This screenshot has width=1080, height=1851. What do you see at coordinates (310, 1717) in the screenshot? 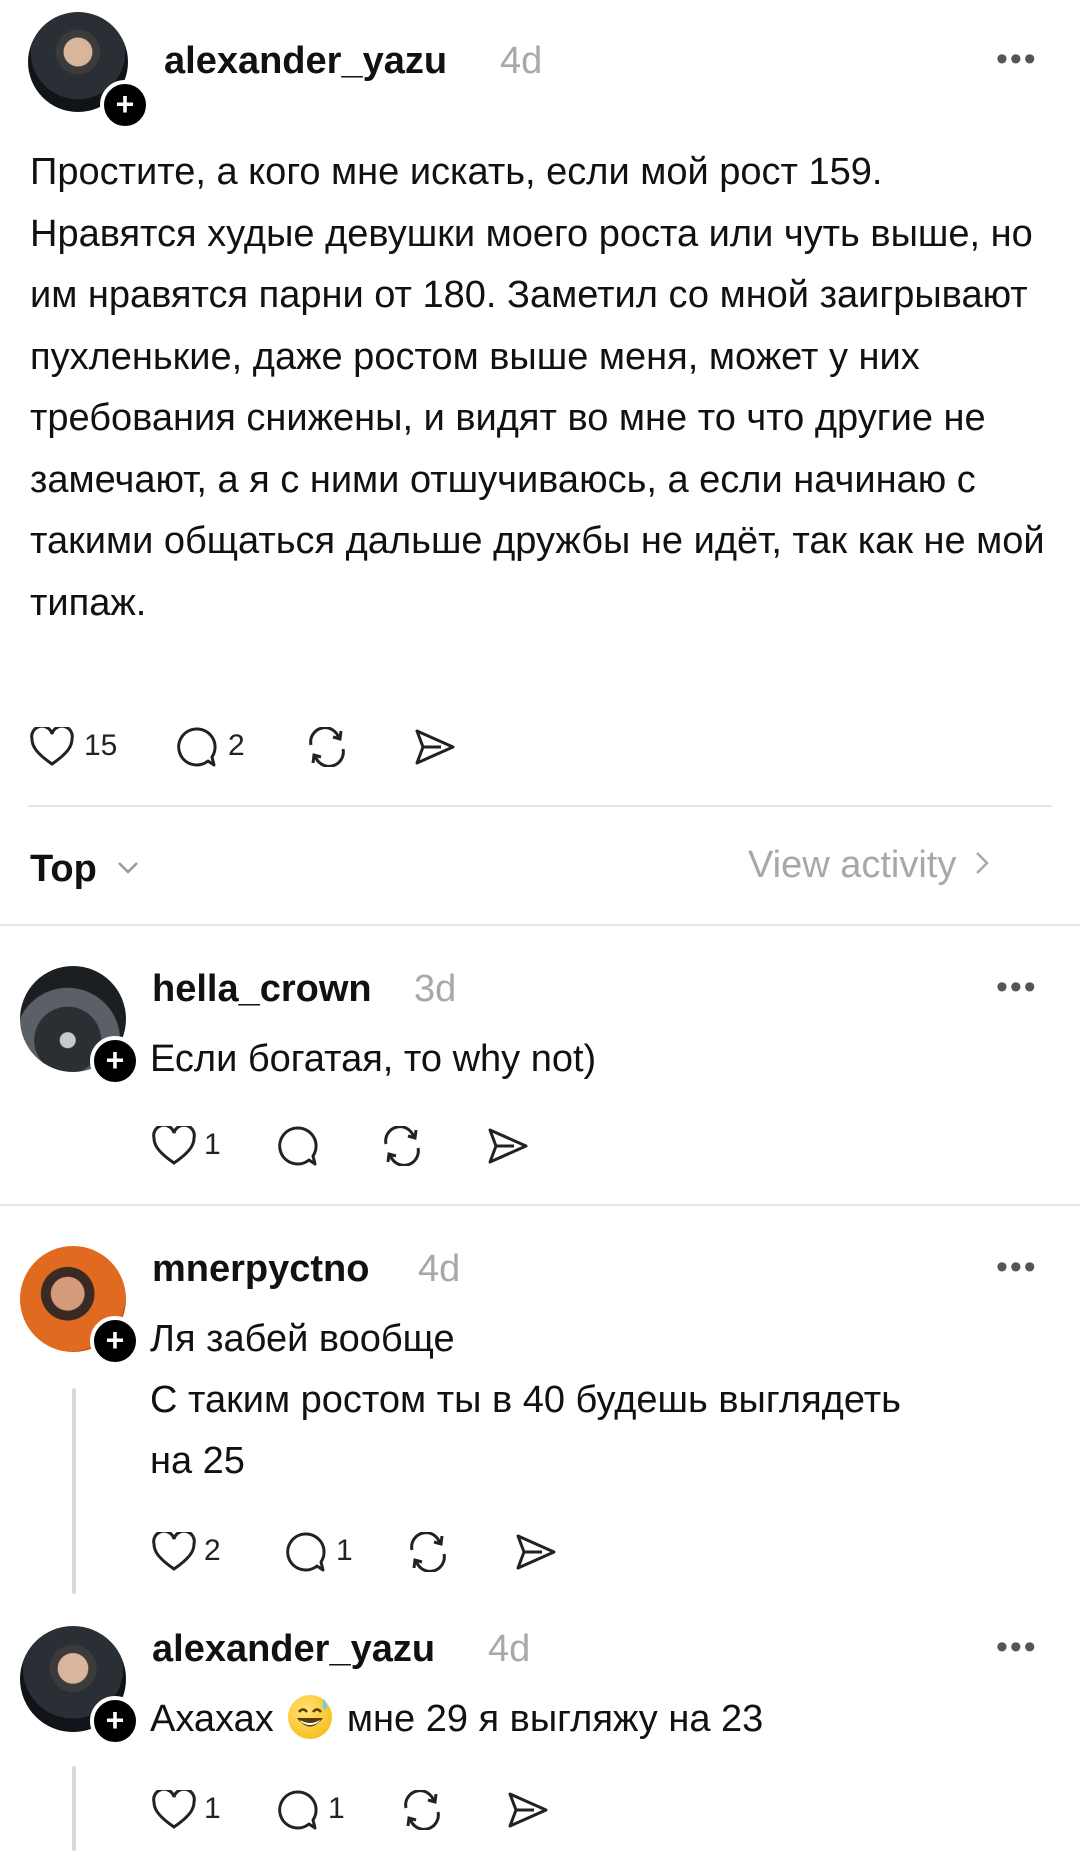
I see `grinning-sweat-emoji-icon` at bounding box center [310, 1717].